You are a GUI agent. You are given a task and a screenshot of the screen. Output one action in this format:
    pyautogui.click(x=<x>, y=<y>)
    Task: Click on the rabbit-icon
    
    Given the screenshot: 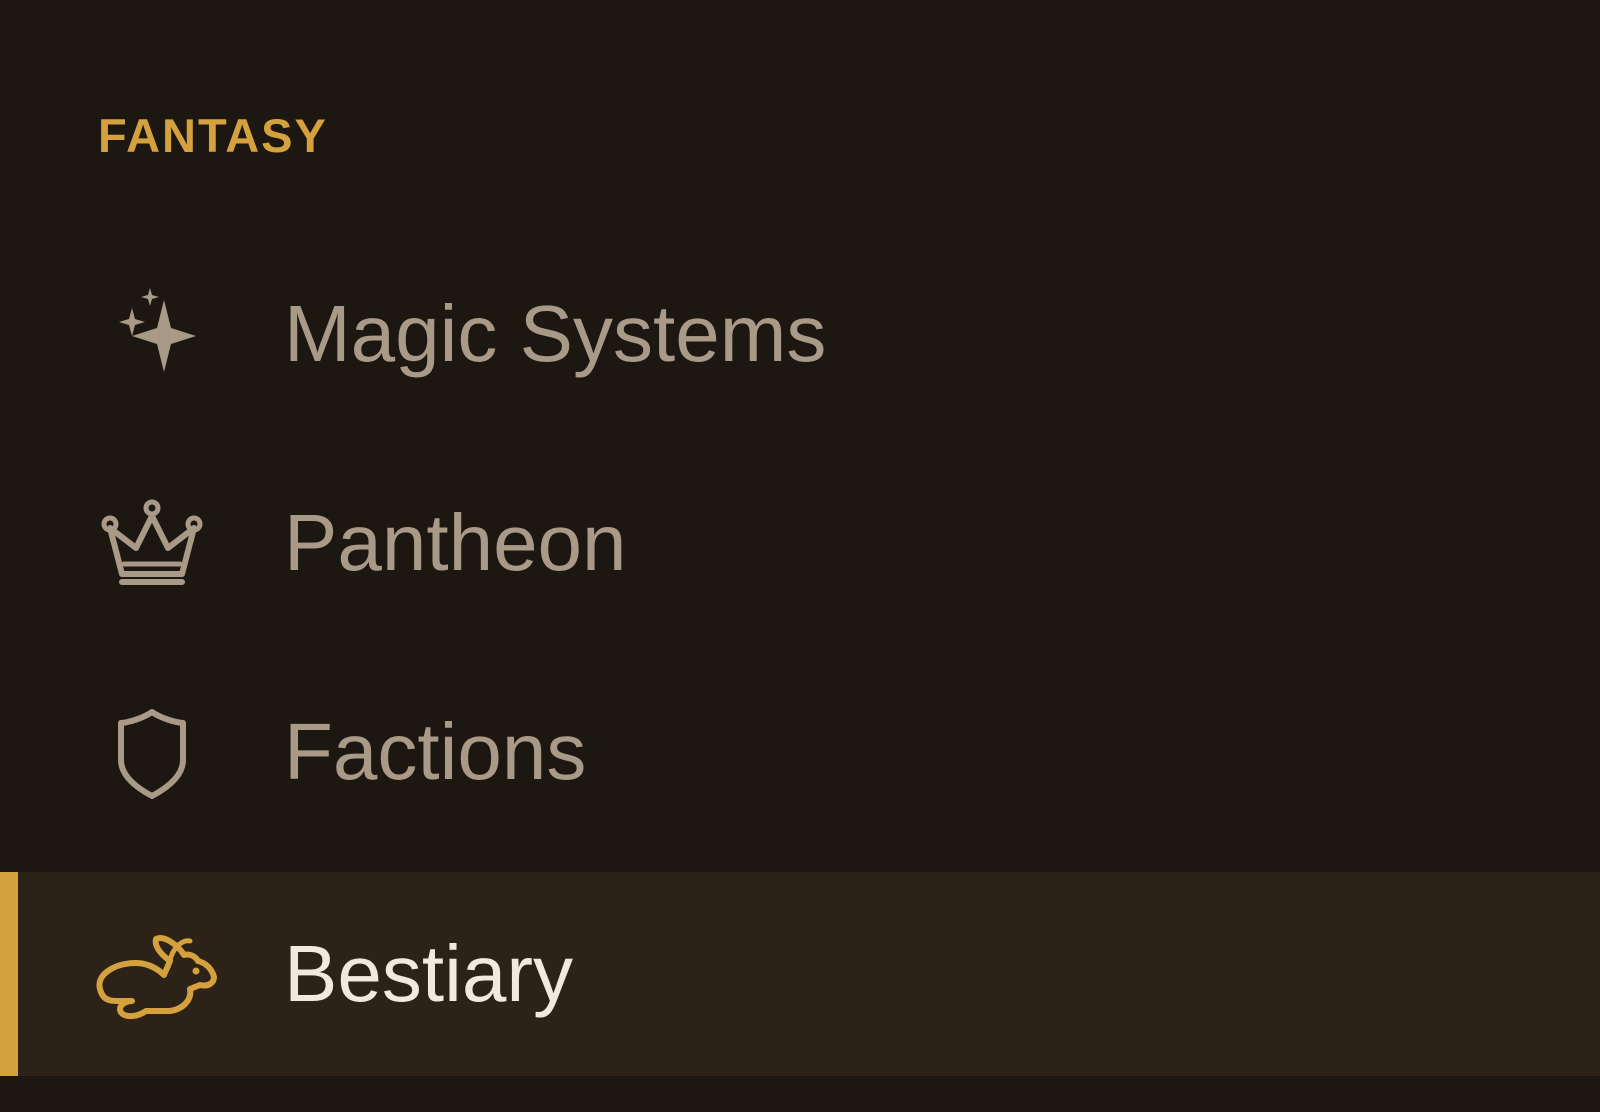 What is the action you would take?
    pyautogui.click(x=154, y=974)
    